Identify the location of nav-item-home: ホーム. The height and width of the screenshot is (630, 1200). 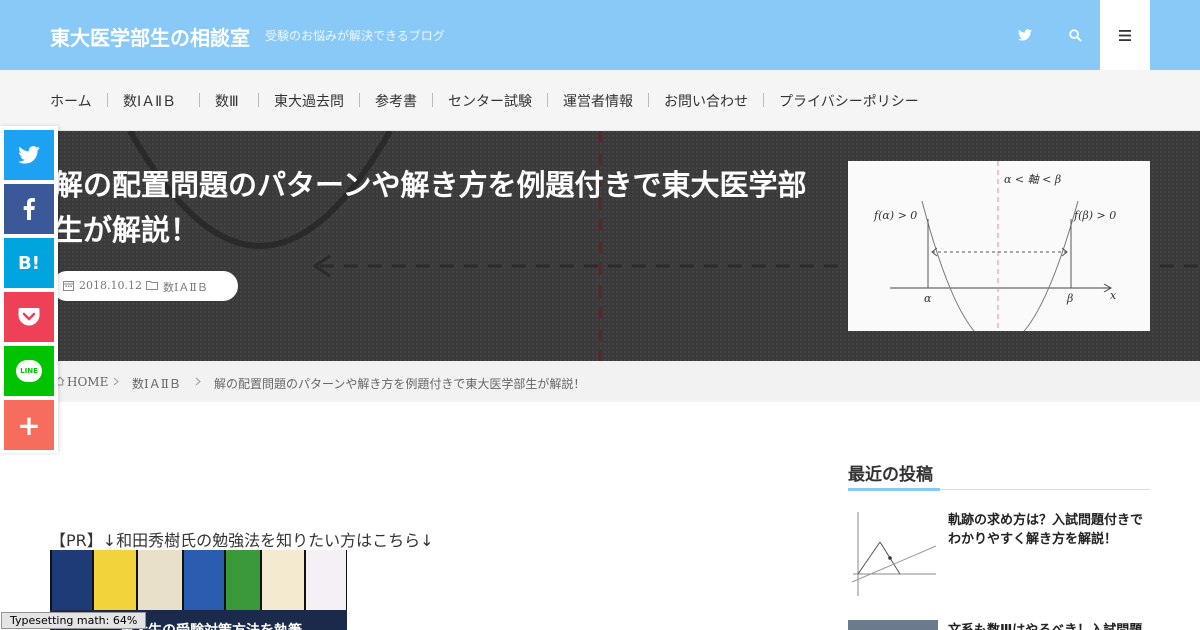
(71, 101).